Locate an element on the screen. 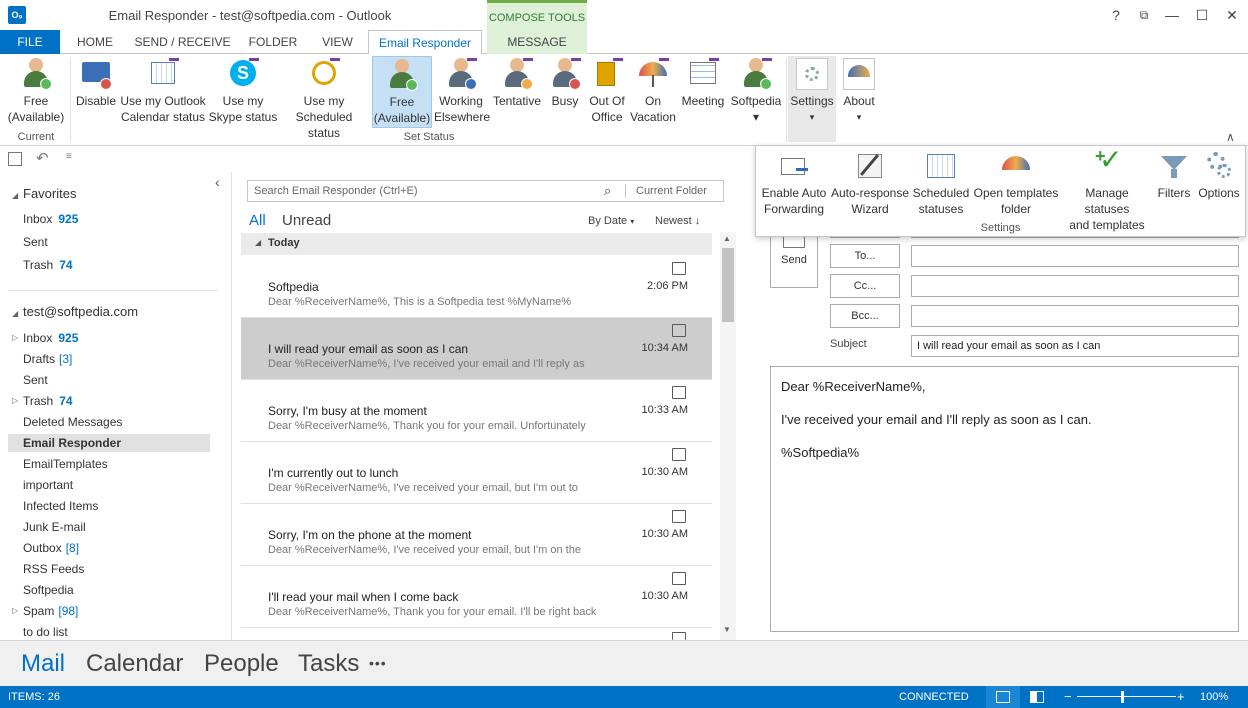 This screenshot has width=1248, height=708. out-of-office-button: Out Of Office is located at coordinates (607, 90).